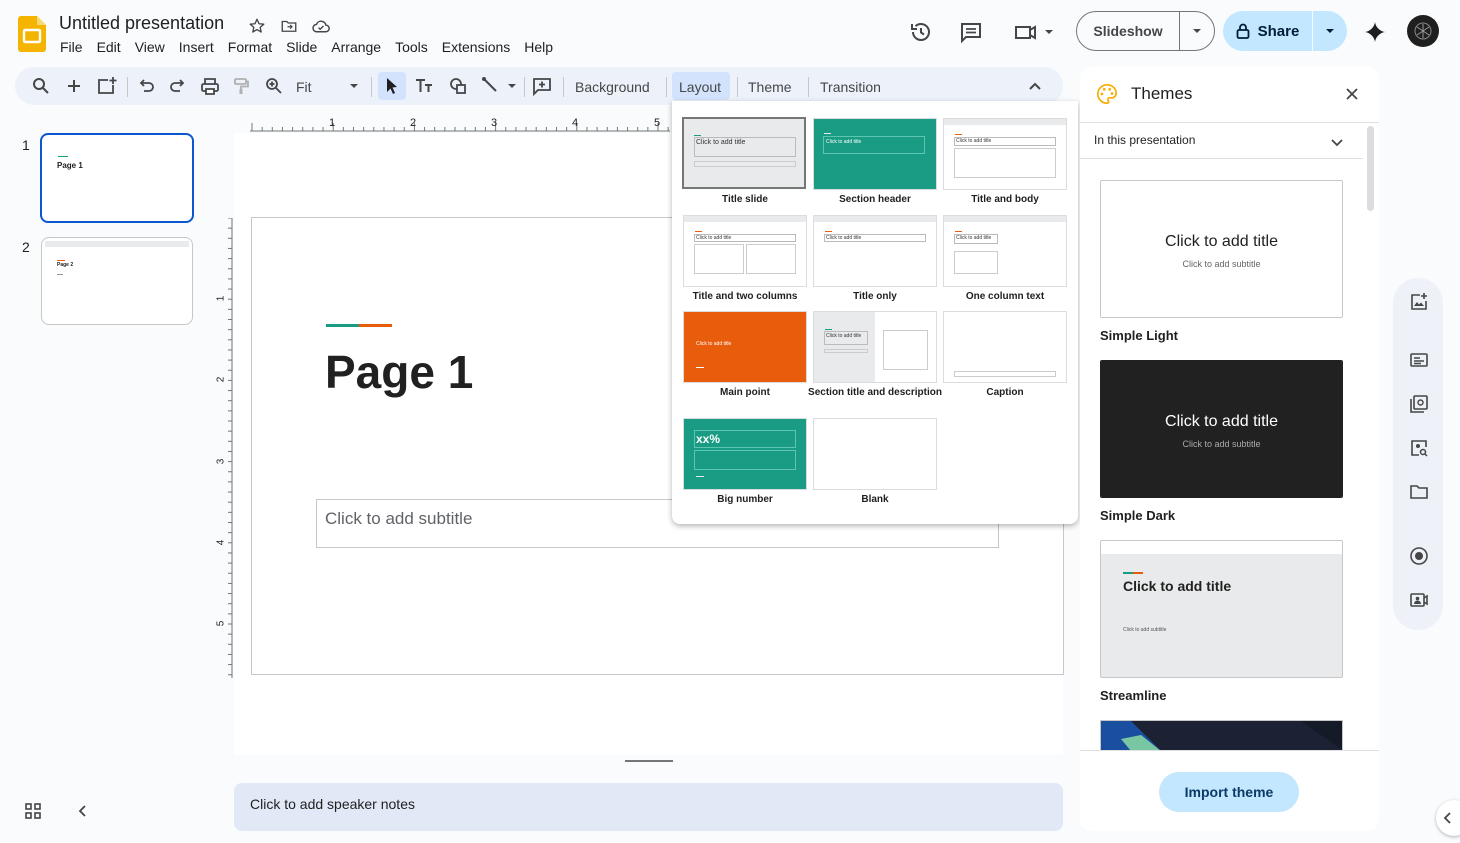 The width and height of the screenshot is (1460, 843). I want to click on layout-title-and-two-columns: Click to add title, so click(745, 251).